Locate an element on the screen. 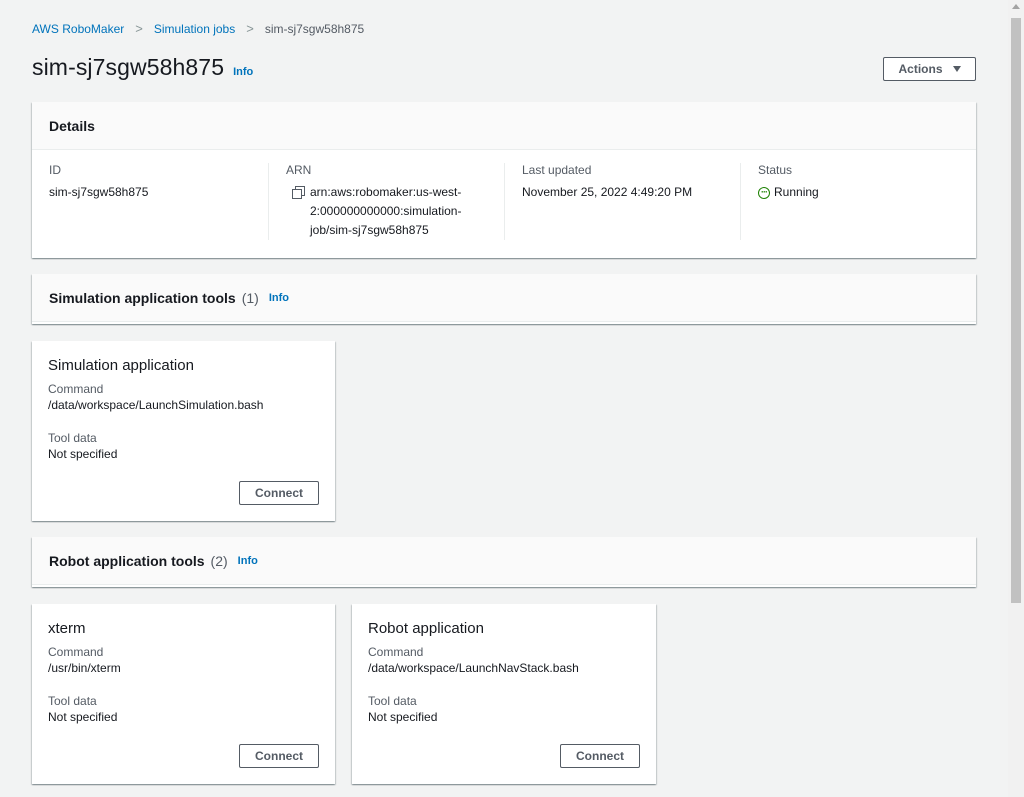 The height and width of the screenshot is (797, 1024). caret-down-icon is located at coordinates (956, 69).